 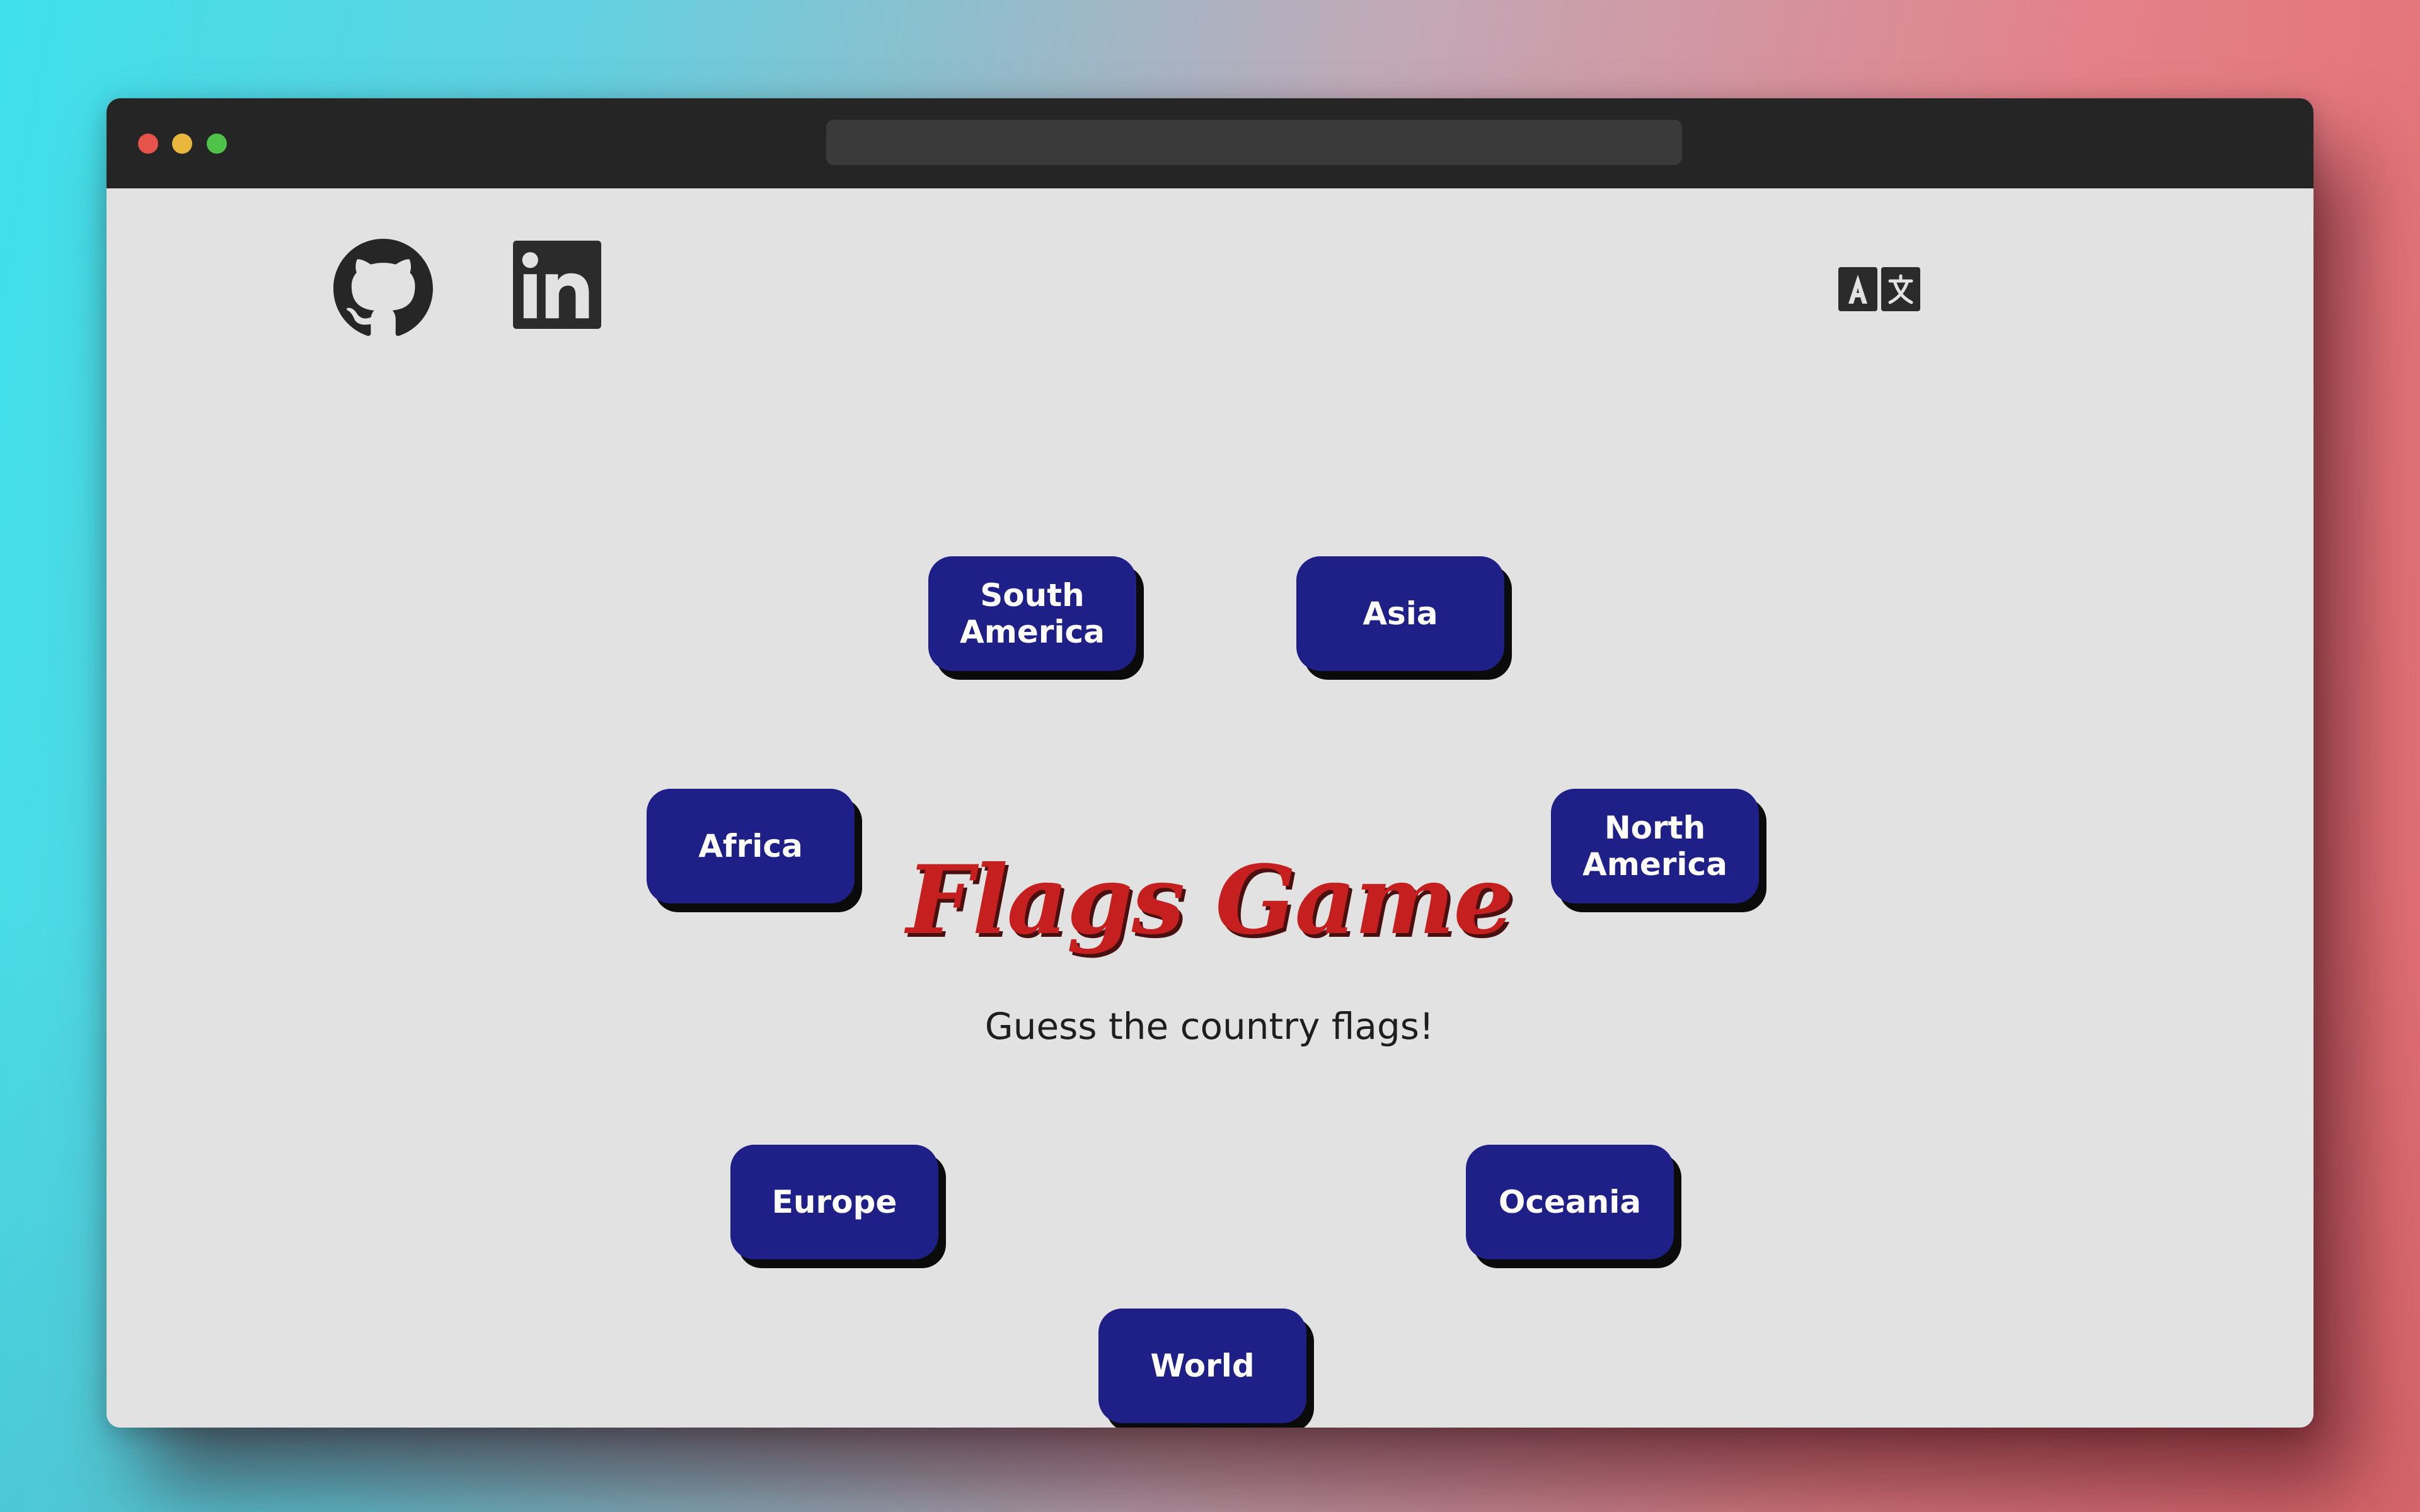 I want to click on world-button: World, so click(x=1202, y=1366).